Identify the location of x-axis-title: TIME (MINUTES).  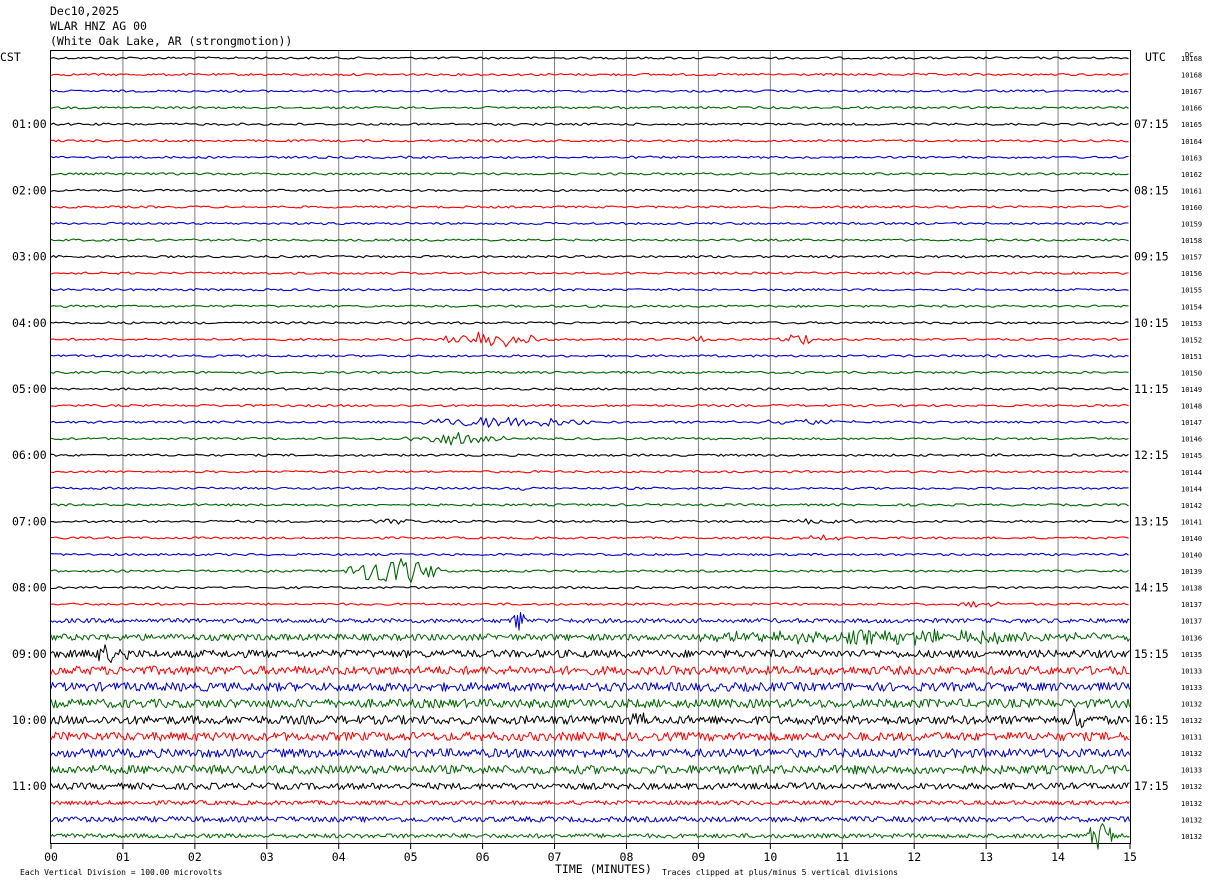
(603, 869).